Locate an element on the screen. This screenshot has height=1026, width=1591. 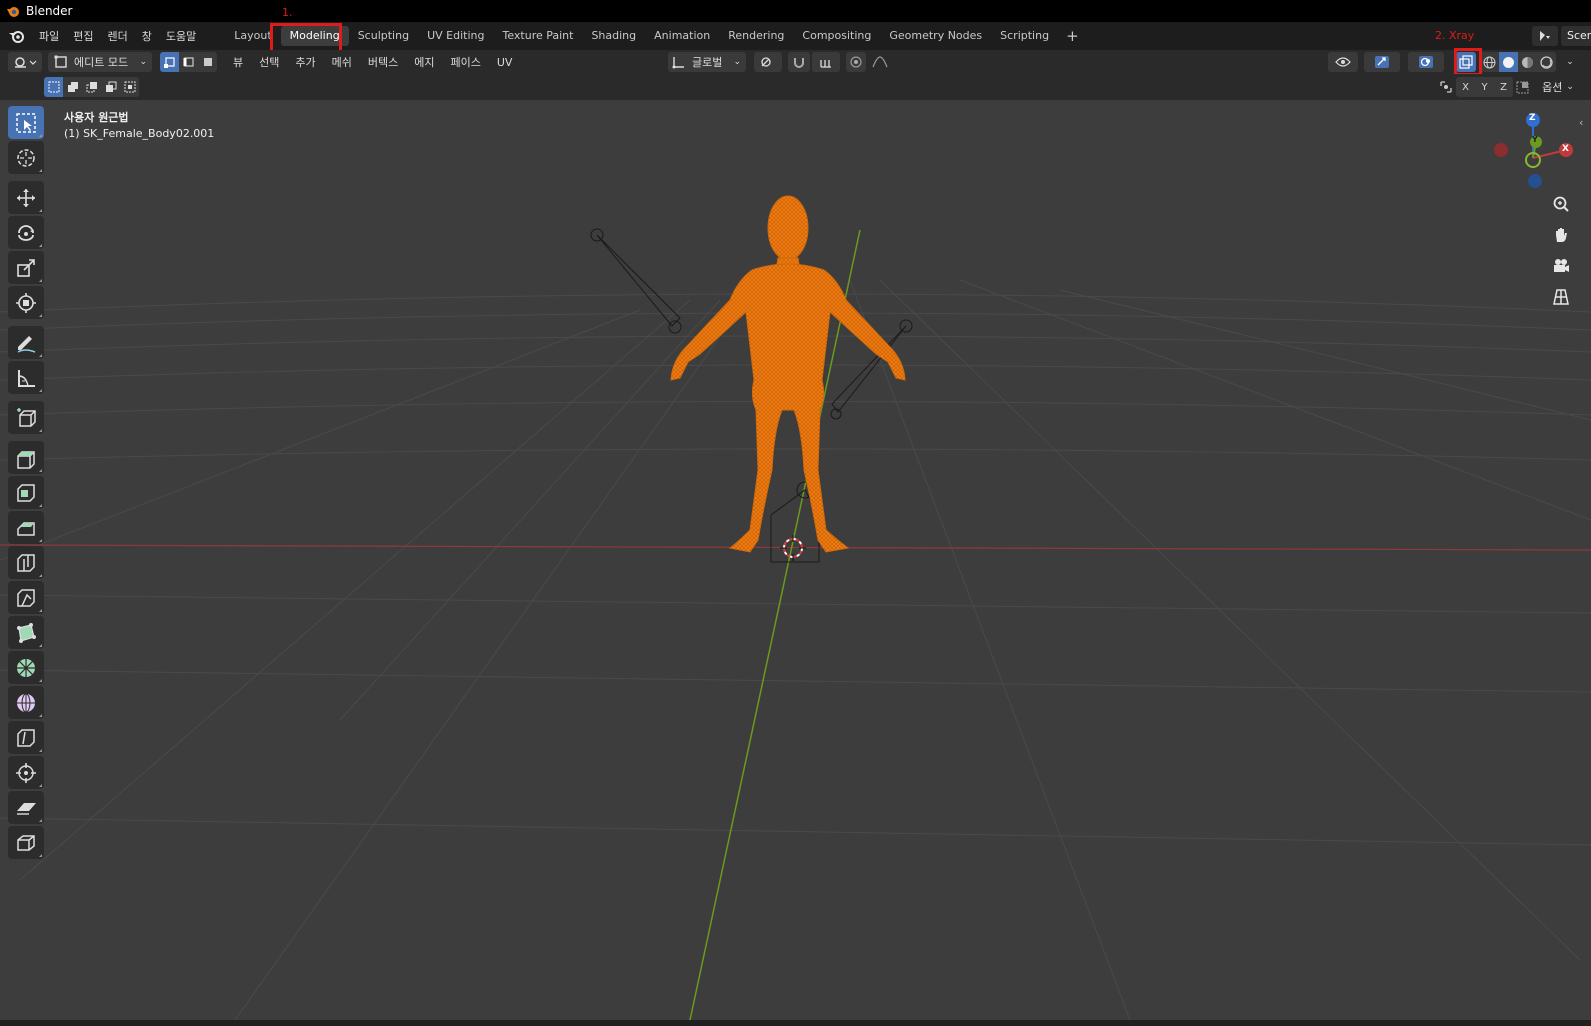
merge-icon is located at coordinates (1522, 87).